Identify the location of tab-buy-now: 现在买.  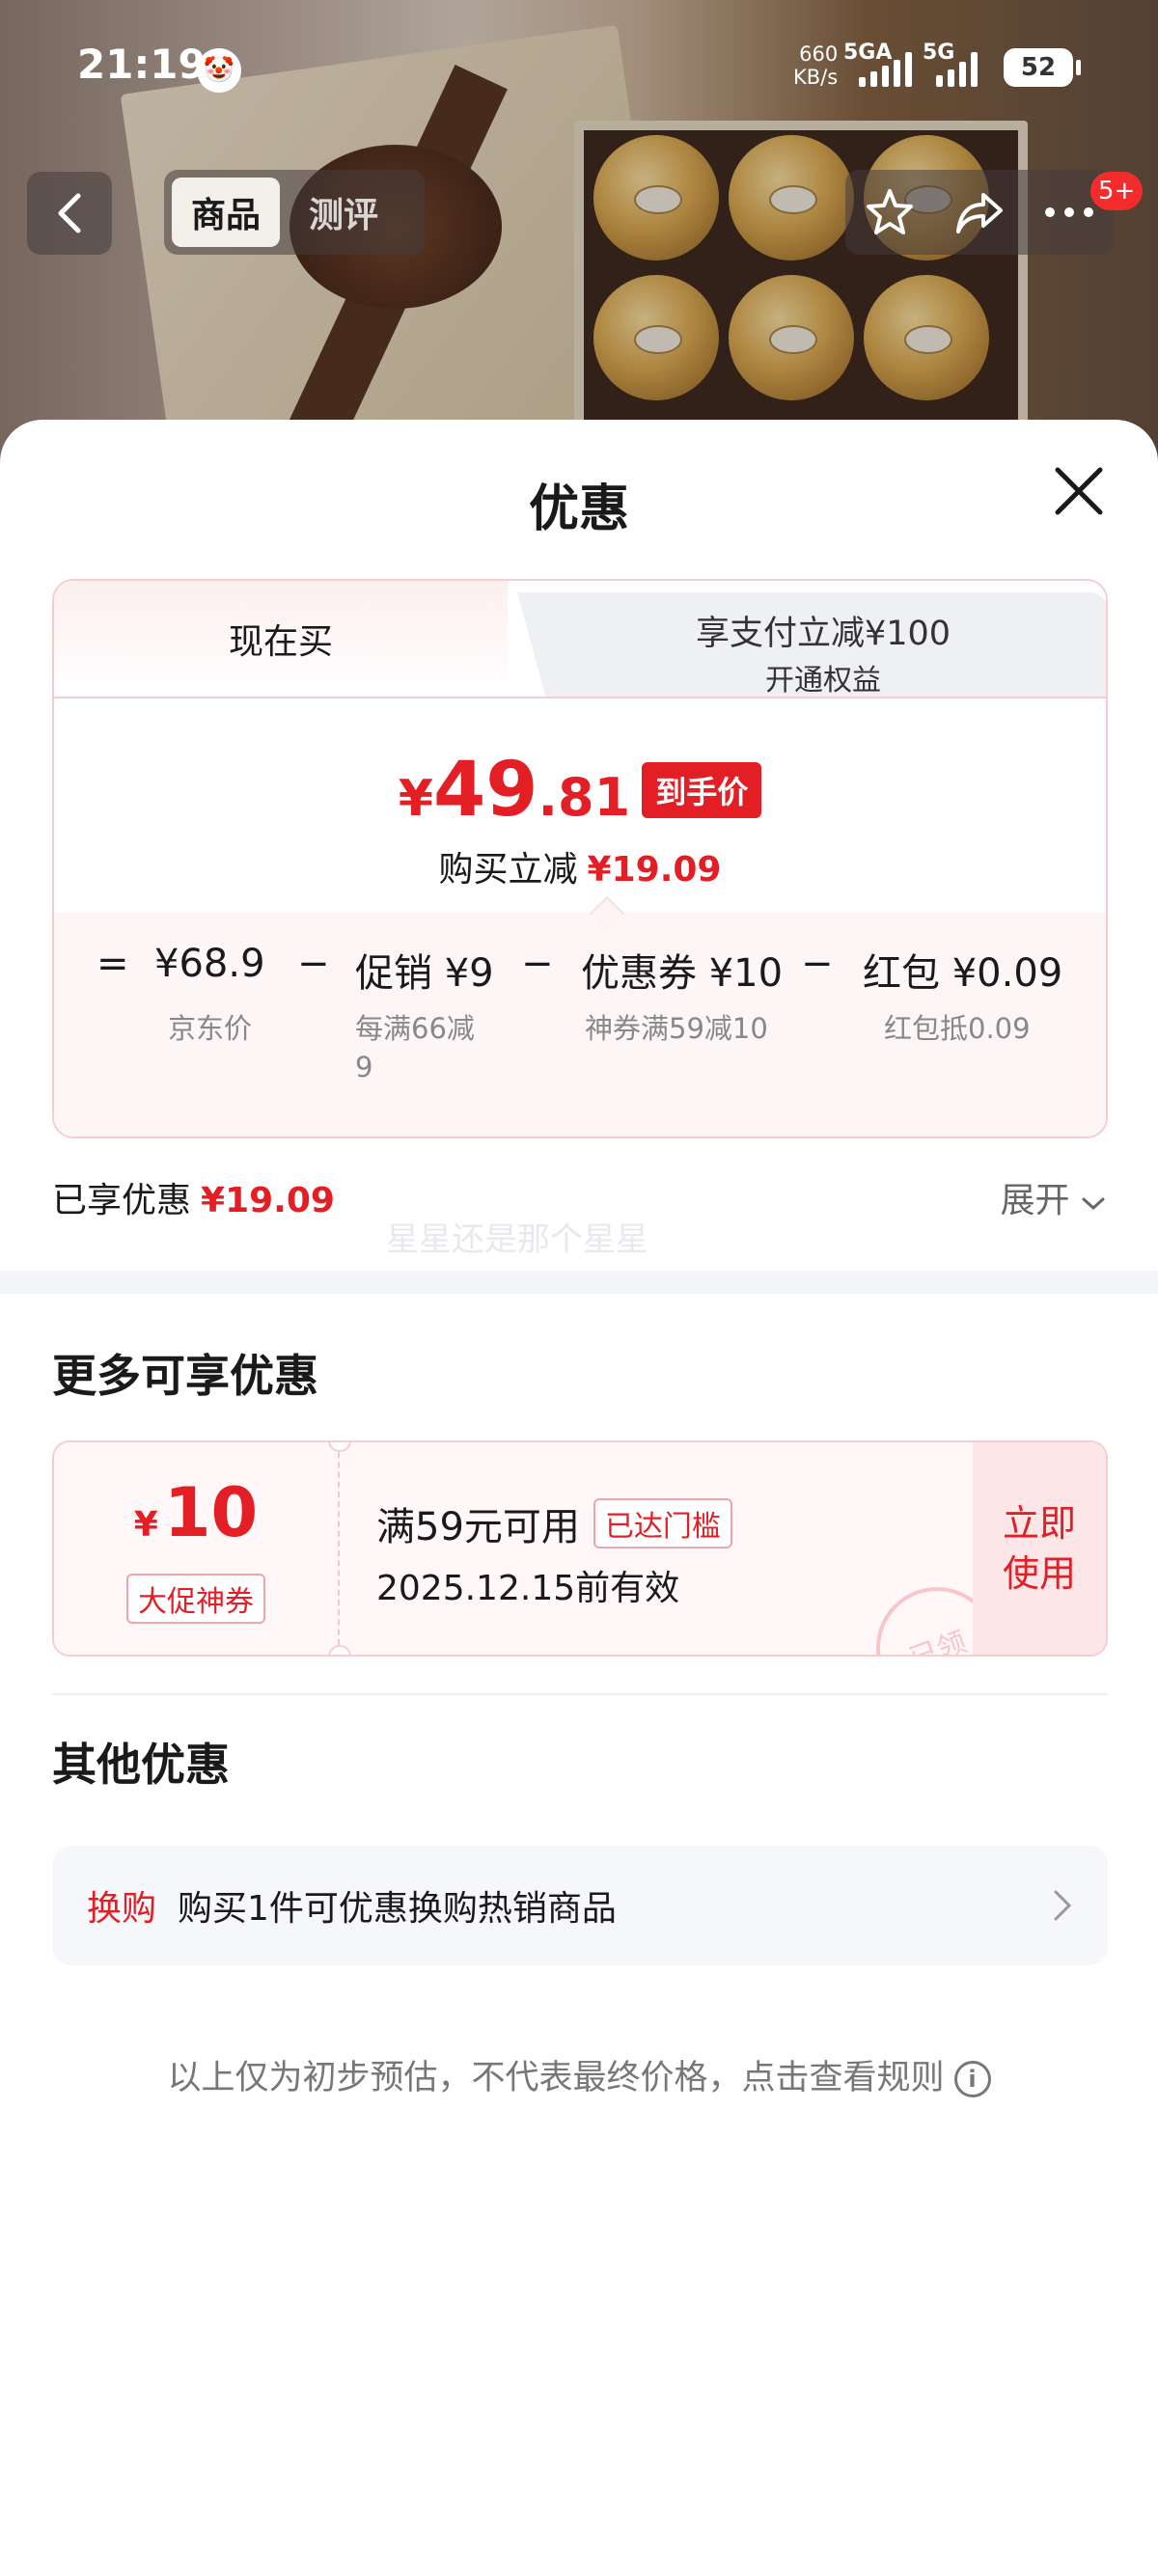
(281, 639).